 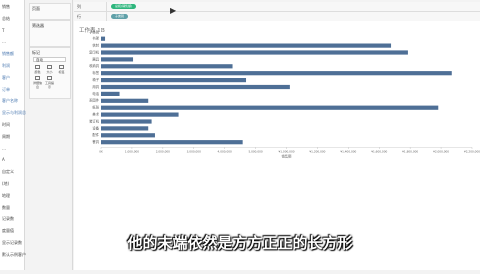 What do you see at coordinates (3, 159) in the screenshot?
I see `field-item: A` at bounding box center [3, 159].